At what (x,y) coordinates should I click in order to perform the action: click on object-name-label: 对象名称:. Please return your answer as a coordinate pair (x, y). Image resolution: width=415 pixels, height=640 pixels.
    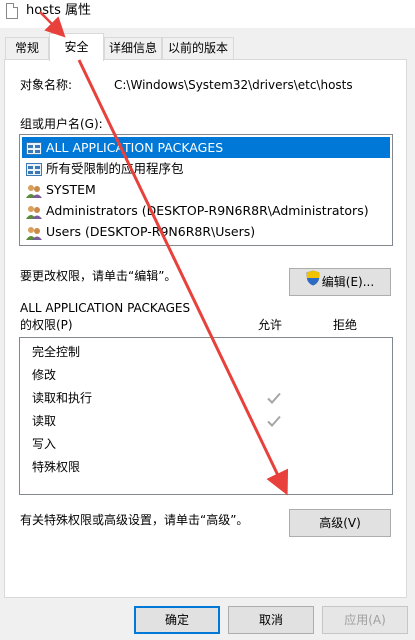
    Looking at the image, I should click on (46, 85).